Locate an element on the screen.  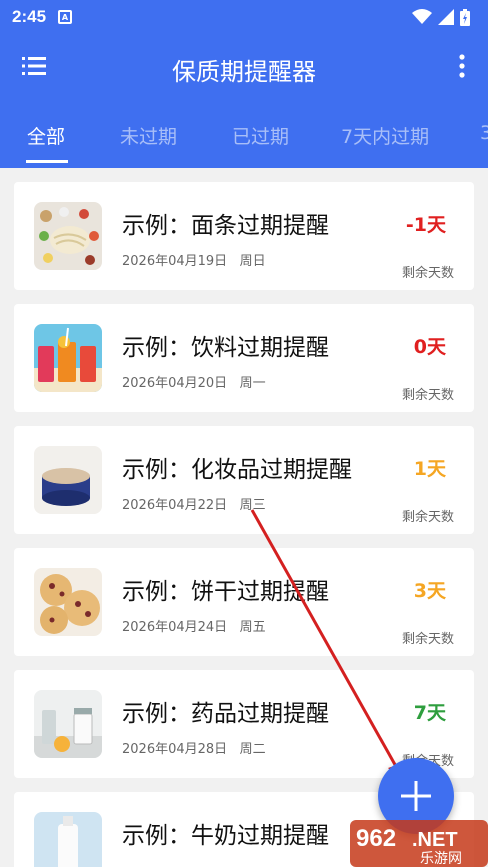
tab-expired: 已过期 is located at coordinates (260, 135).